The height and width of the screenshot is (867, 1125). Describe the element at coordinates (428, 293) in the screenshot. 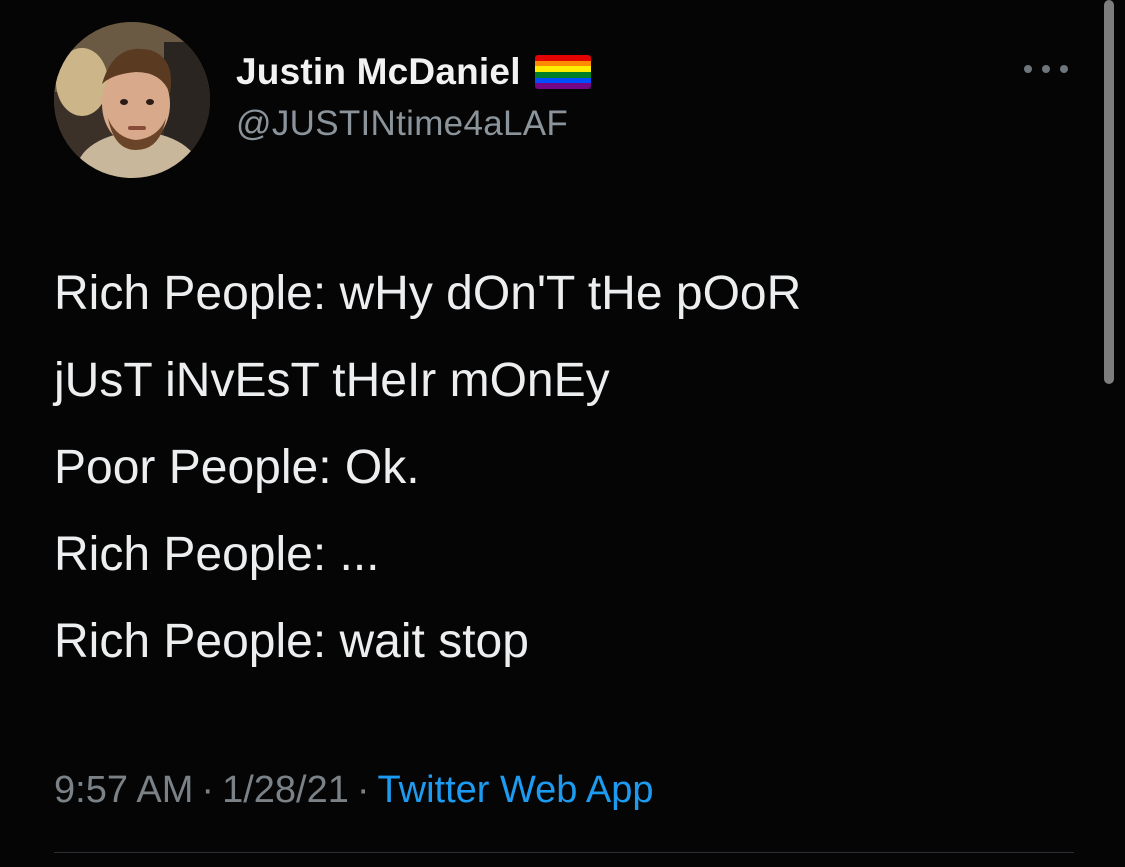

I see `tweet-line: Rich People: wHy dOn'T tHe pOoR` at that location.